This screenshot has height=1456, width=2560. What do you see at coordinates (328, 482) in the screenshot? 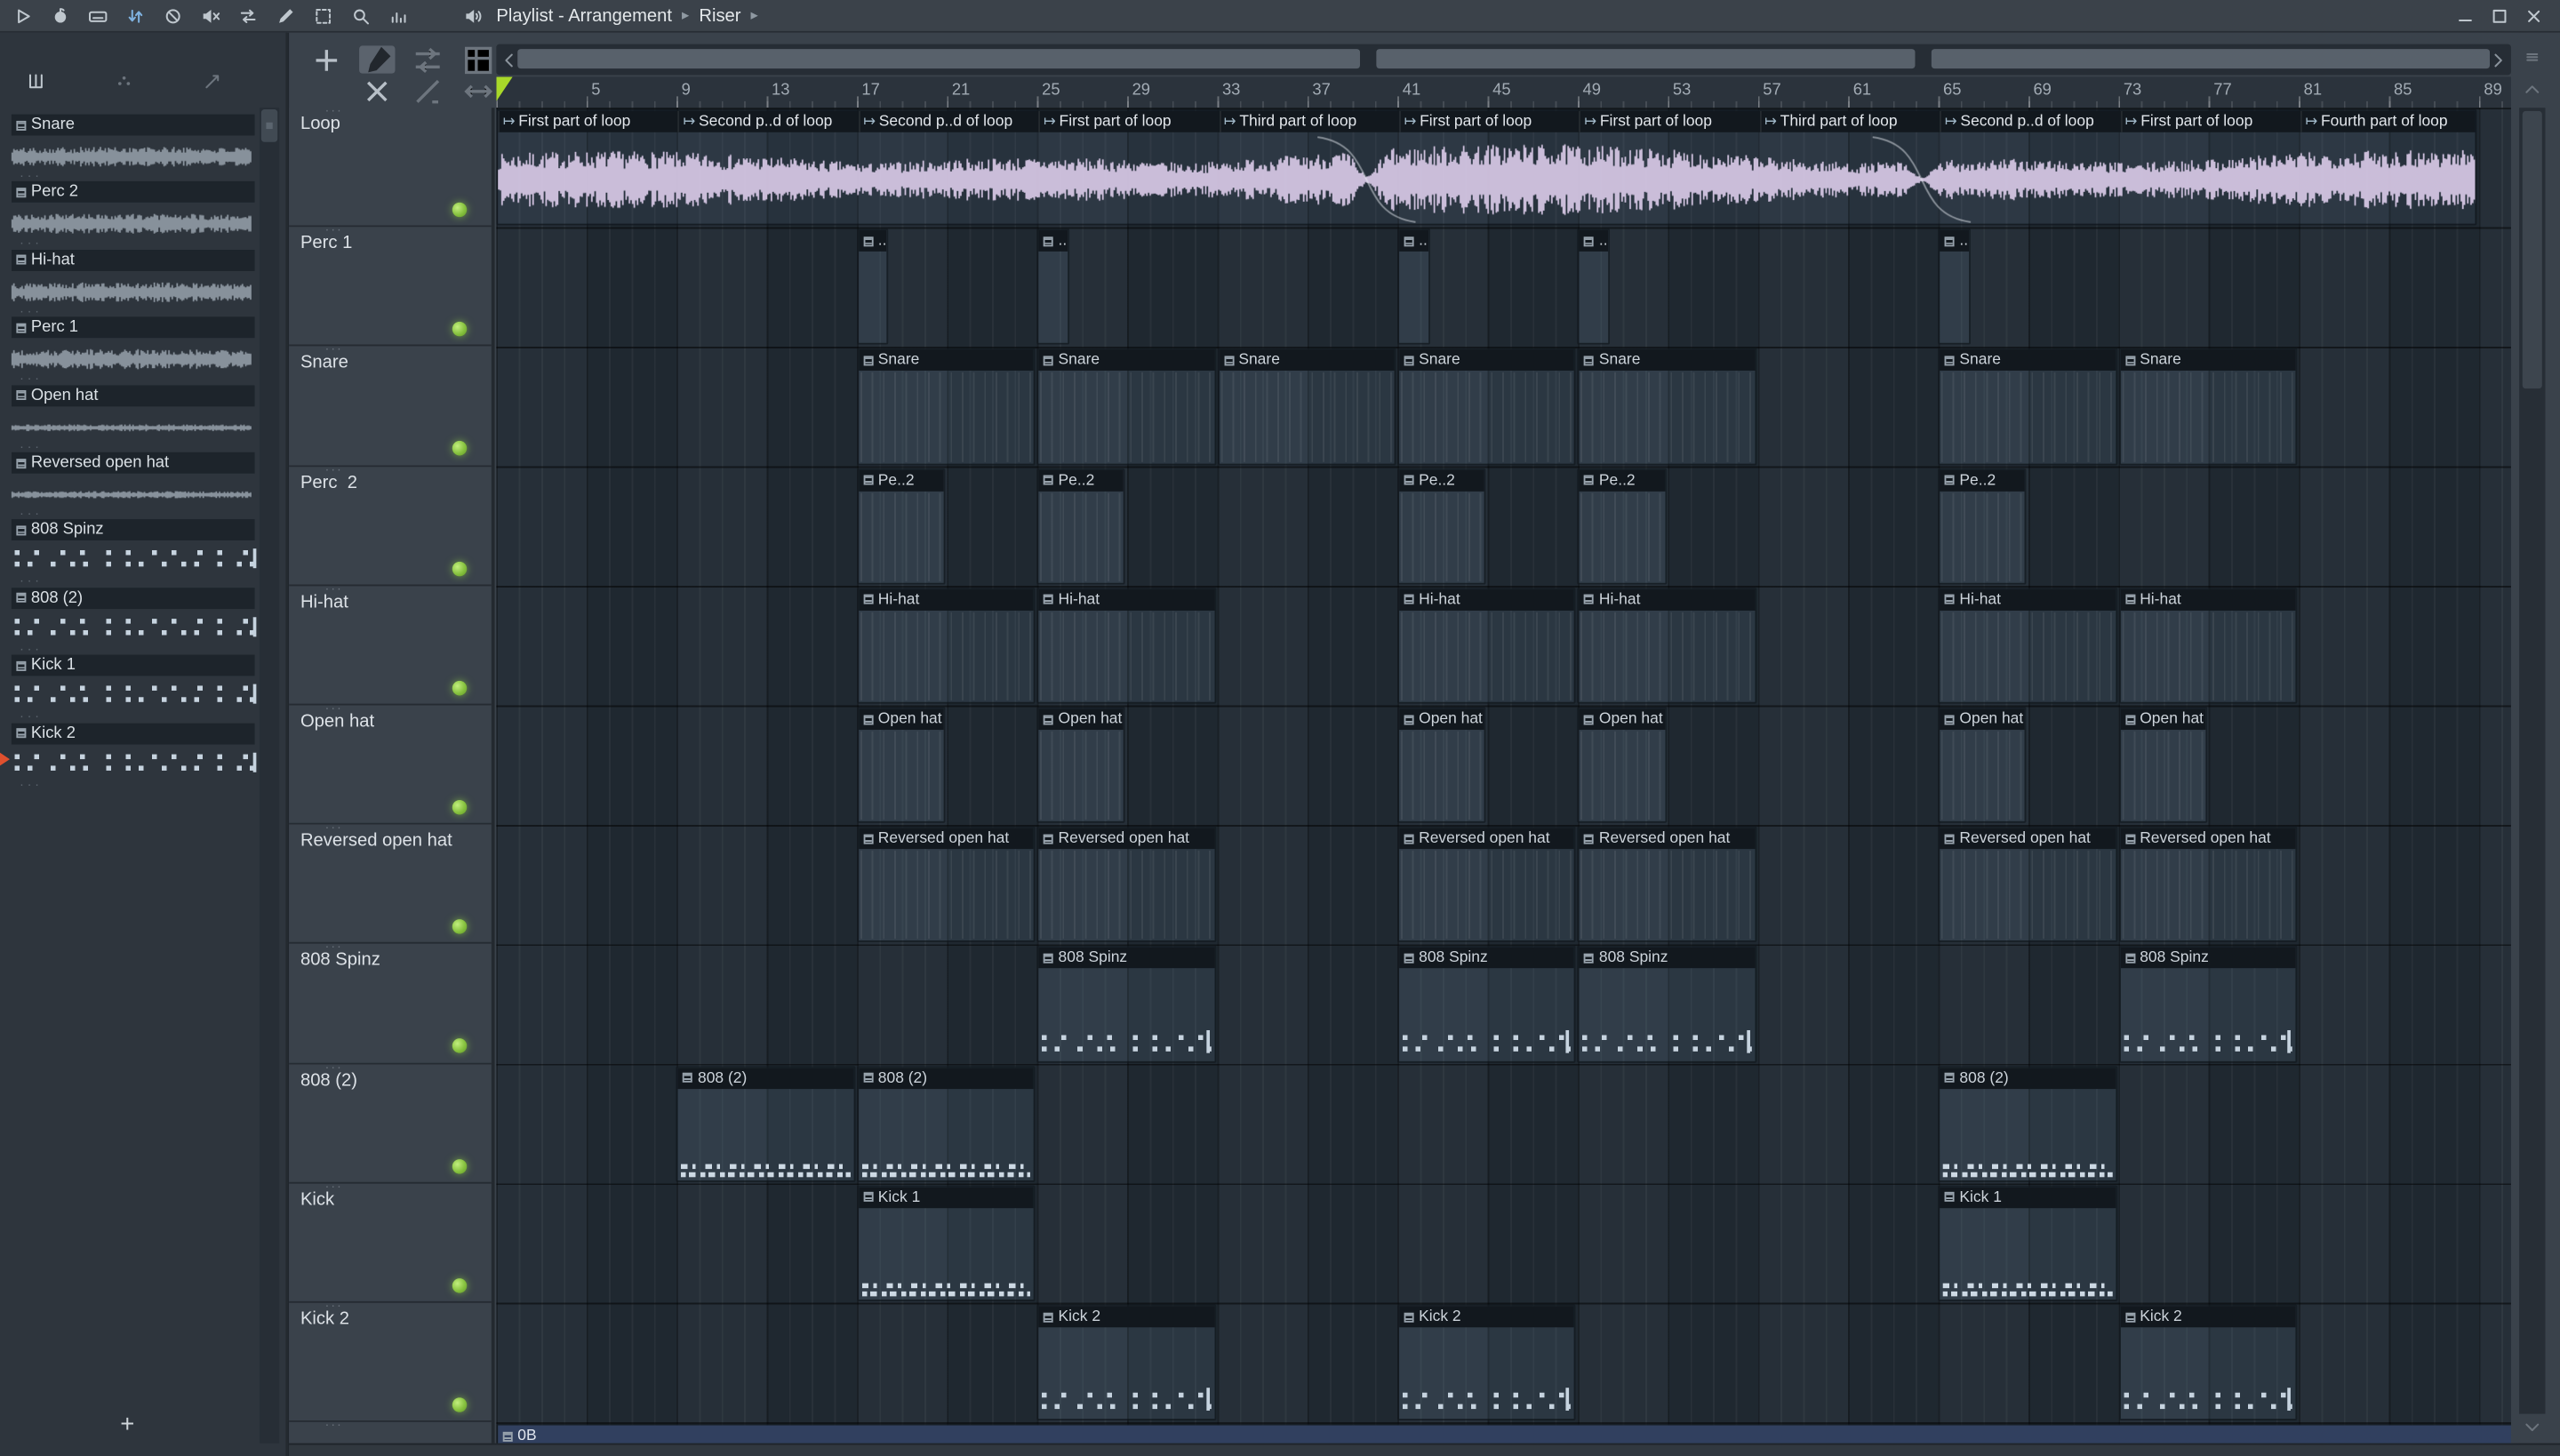
I see `track-name: Perc 2` at bounding box center [328, 482].